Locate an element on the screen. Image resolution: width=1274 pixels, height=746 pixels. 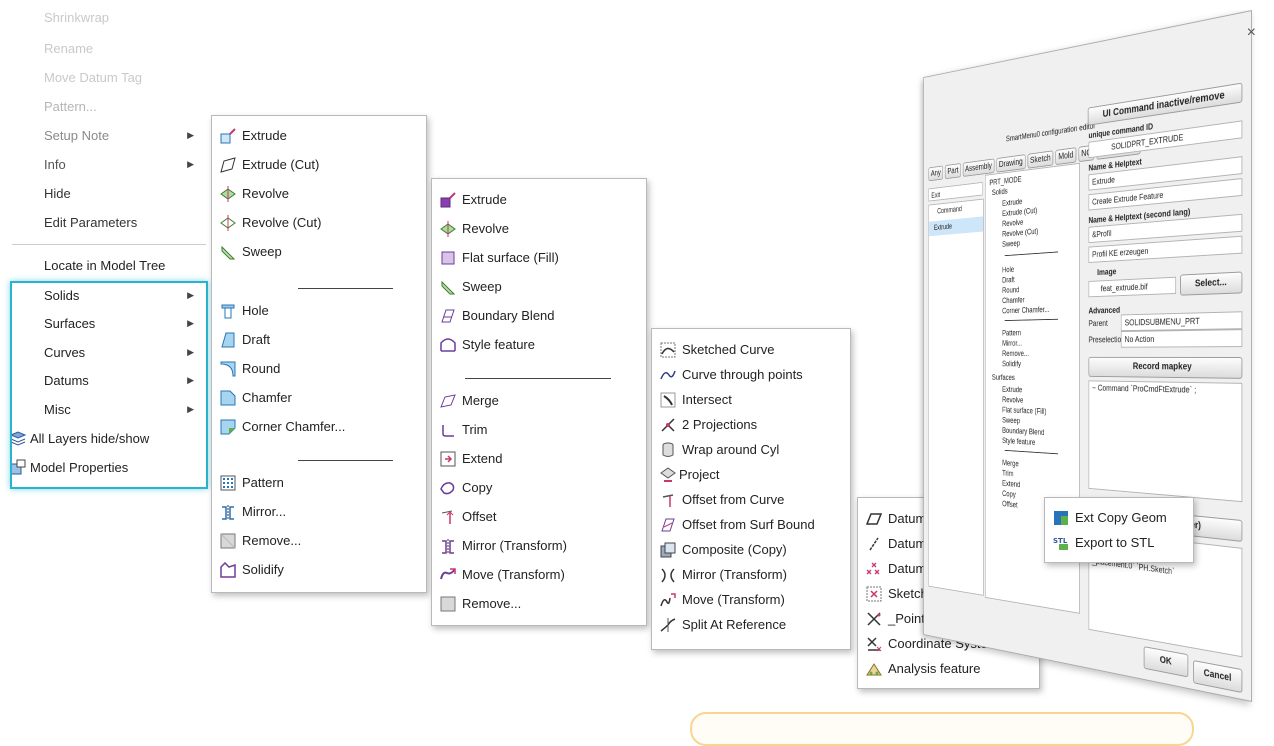
solids-item-extrude-cut: Extrude (Cut) is located at coordinates (319, 165).